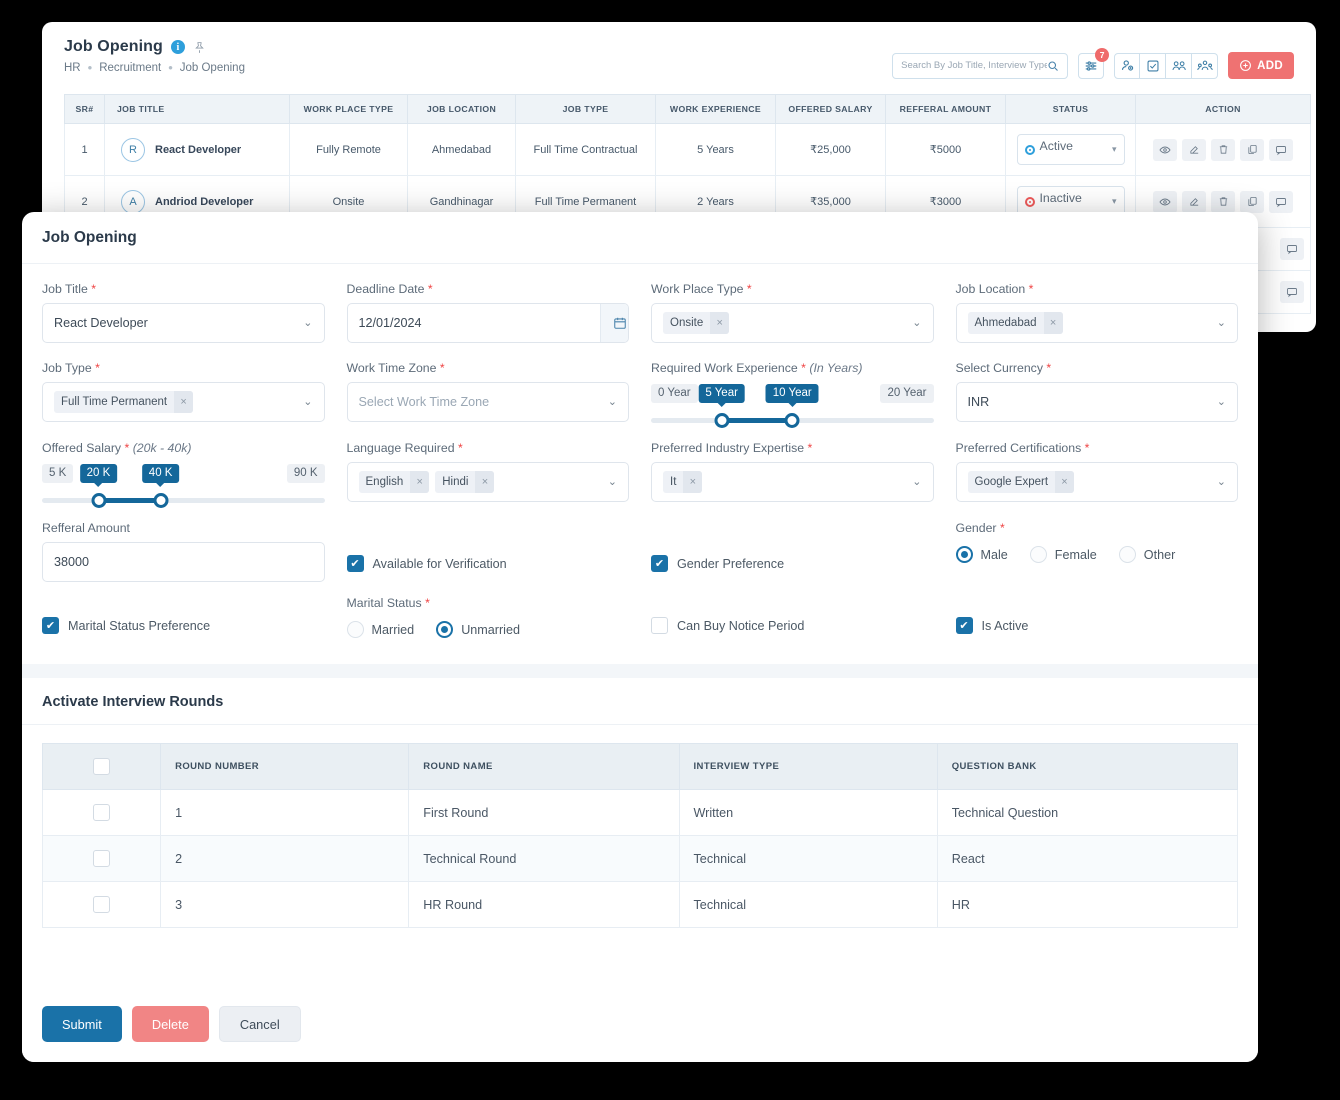  Describe the element at coordinates (945, 149) in the screenshot. I see `cell-refferal-amount: ₹5000` at that location.